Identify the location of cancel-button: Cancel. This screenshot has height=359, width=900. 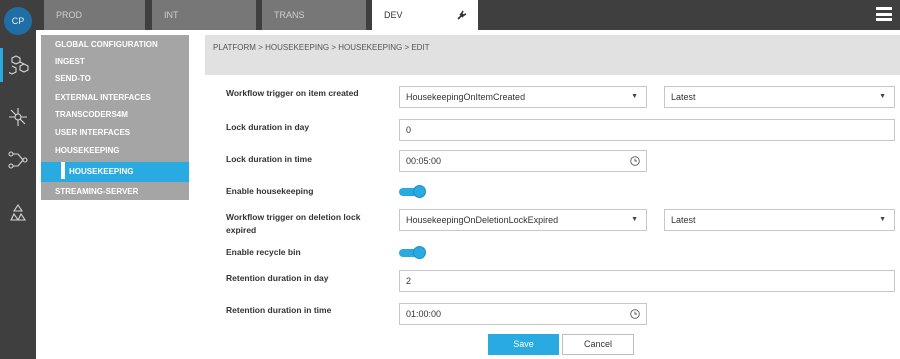
(598, 344).